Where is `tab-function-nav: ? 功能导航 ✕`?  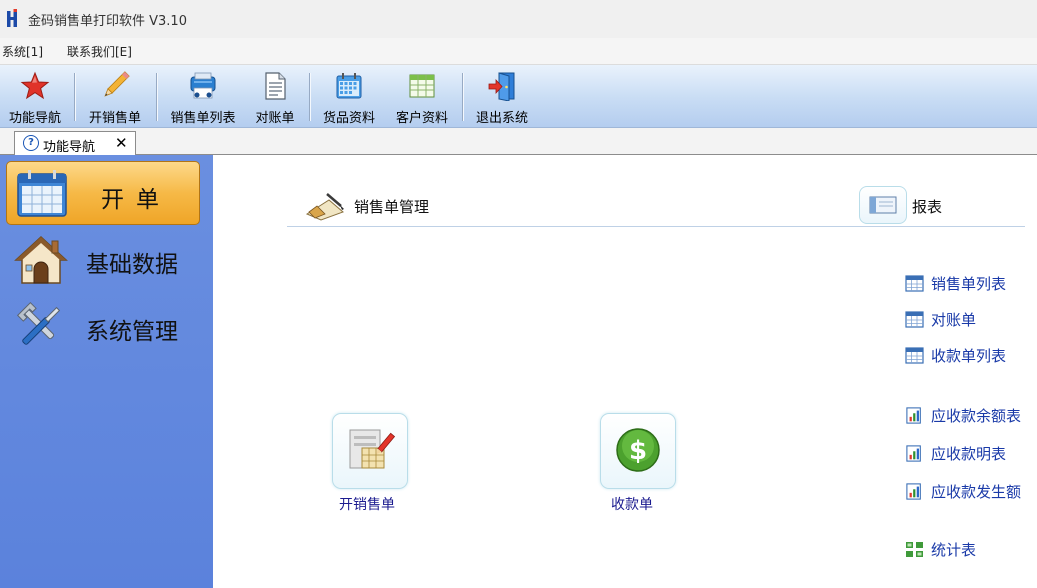
tab-function-nav: ? 功能导航 ✕ is located at coordinates (75, 143).